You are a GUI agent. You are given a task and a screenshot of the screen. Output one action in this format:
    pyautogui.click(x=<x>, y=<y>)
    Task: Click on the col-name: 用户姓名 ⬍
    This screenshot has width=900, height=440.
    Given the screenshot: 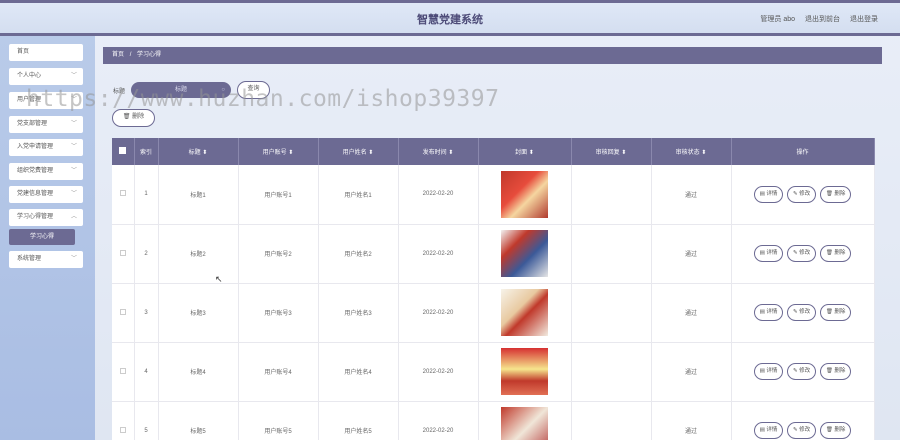 What is the action you would take?
    pyautogui.click(x=358, y=151)
    